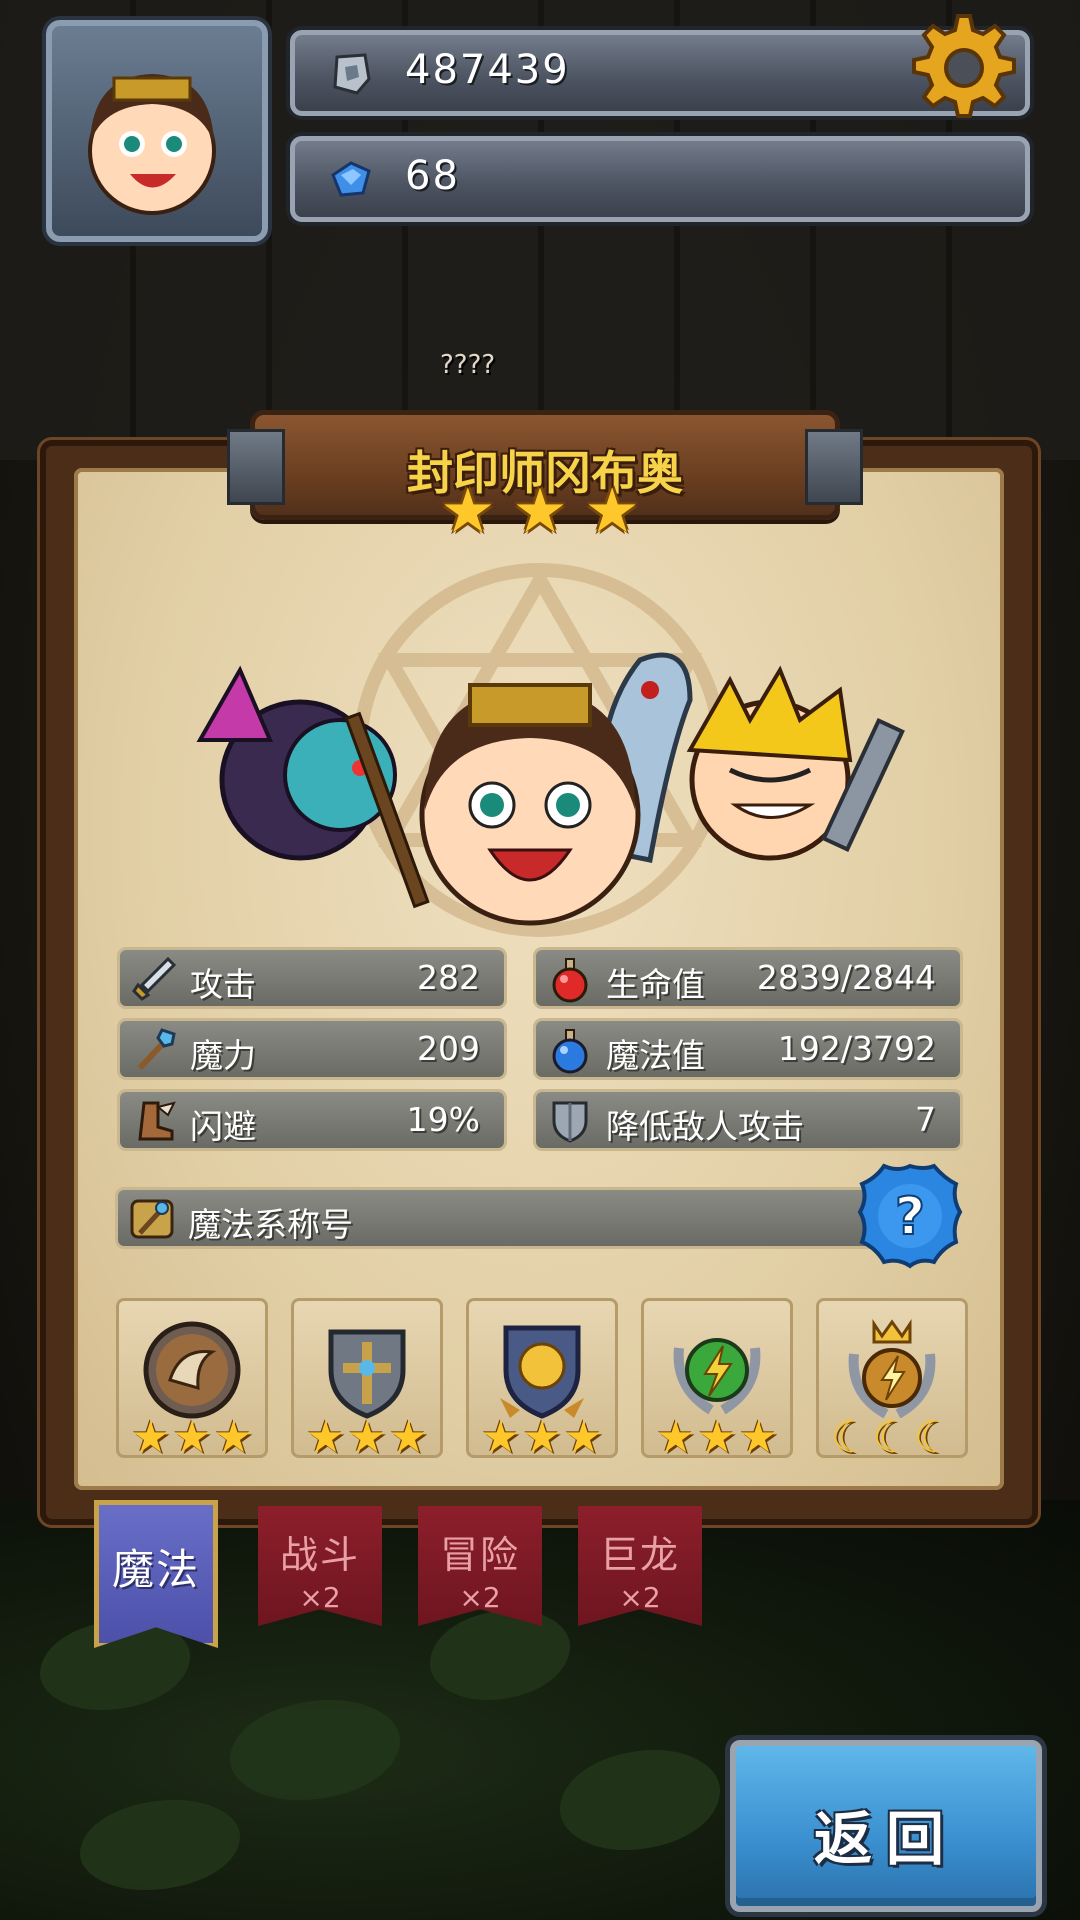 This screenshot has width=1080, height=1920. Describe the element at coordinates (312, 1049) in the screenshot. I see `stat-magic-power: 魔力 209` at that location.